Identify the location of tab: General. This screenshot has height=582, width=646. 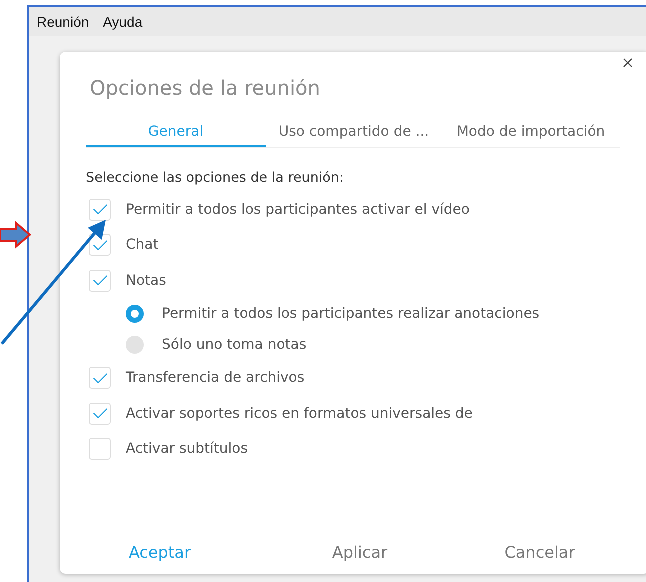
(176, 135).